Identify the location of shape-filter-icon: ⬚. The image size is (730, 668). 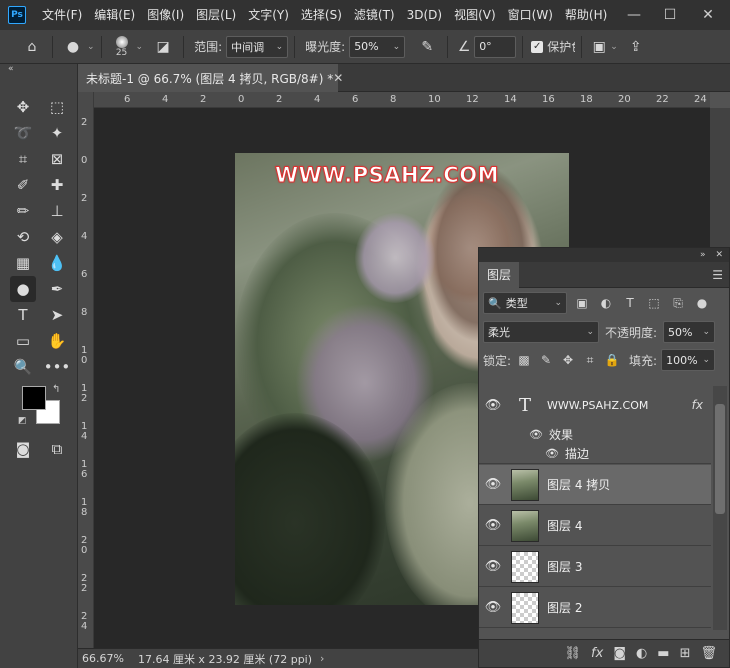
(654, 303).